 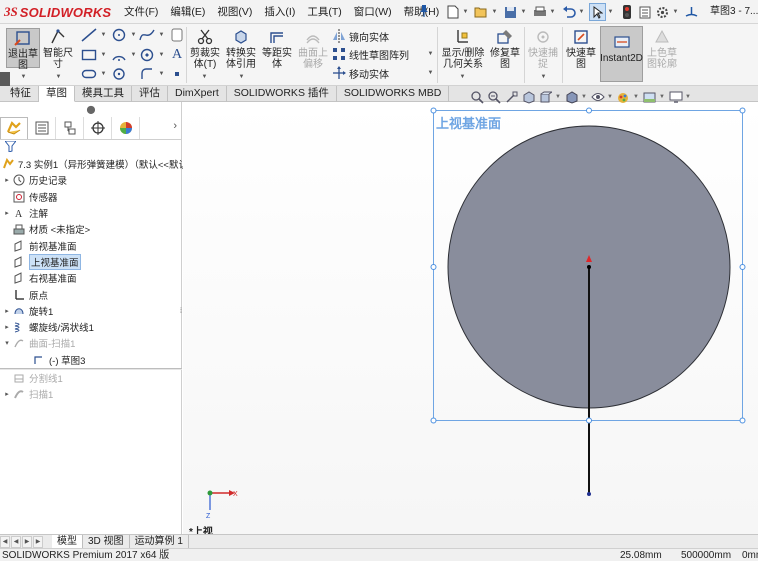 What do you see at coordinates (430, 54) in the screenshot?
I see `linear-pattern-dropdown: ▼` at bounding box center [430, 54].